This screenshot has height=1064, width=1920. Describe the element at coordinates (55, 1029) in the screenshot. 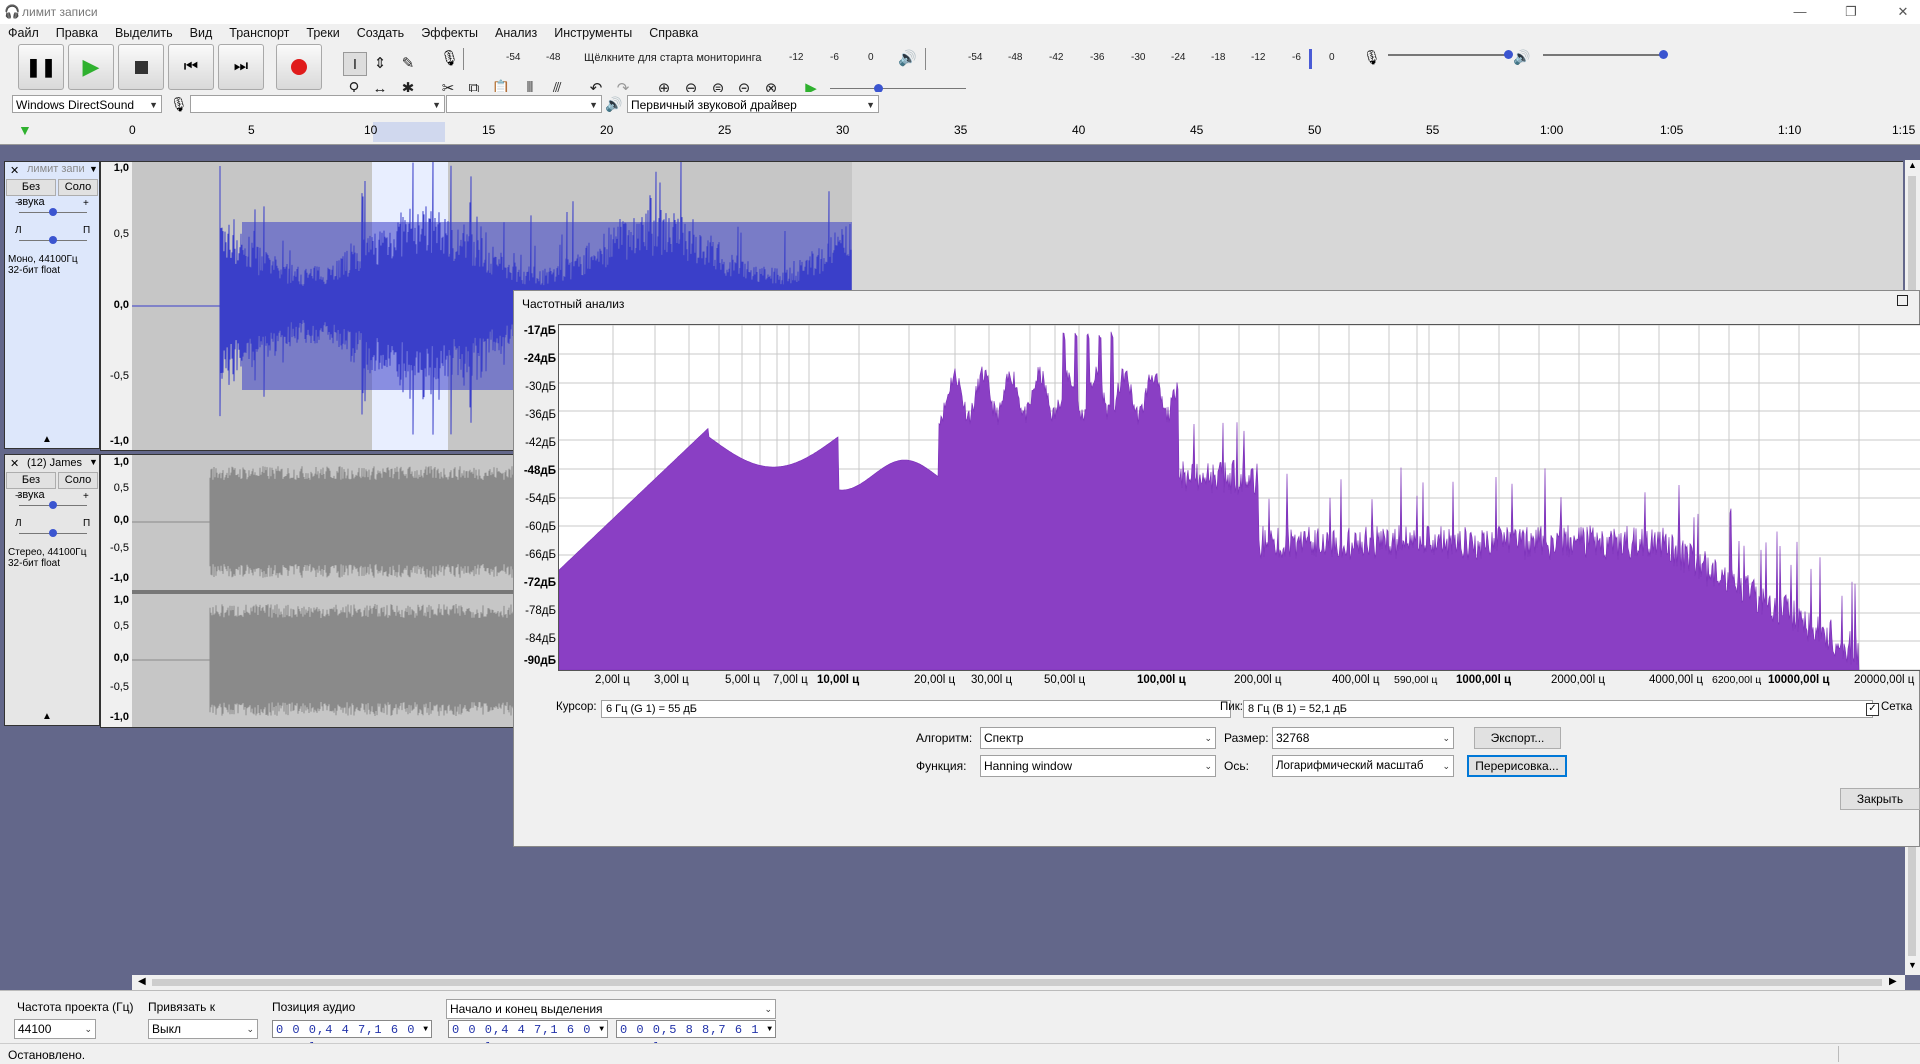

I see `project-rate-select: 44100 ⌄` at that location.